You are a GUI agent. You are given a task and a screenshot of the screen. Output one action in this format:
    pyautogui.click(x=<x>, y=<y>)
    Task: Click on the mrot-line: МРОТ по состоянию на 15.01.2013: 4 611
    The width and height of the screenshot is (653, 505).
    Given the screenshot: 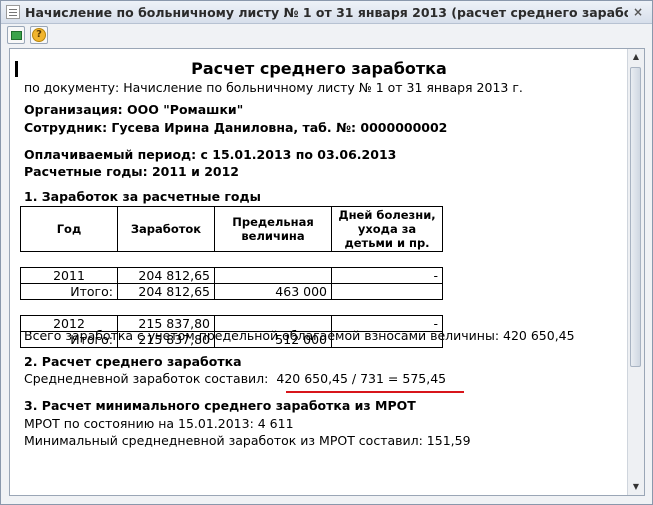 What is the action you would take?
    pyautogui.click(x=159, y=423)
    